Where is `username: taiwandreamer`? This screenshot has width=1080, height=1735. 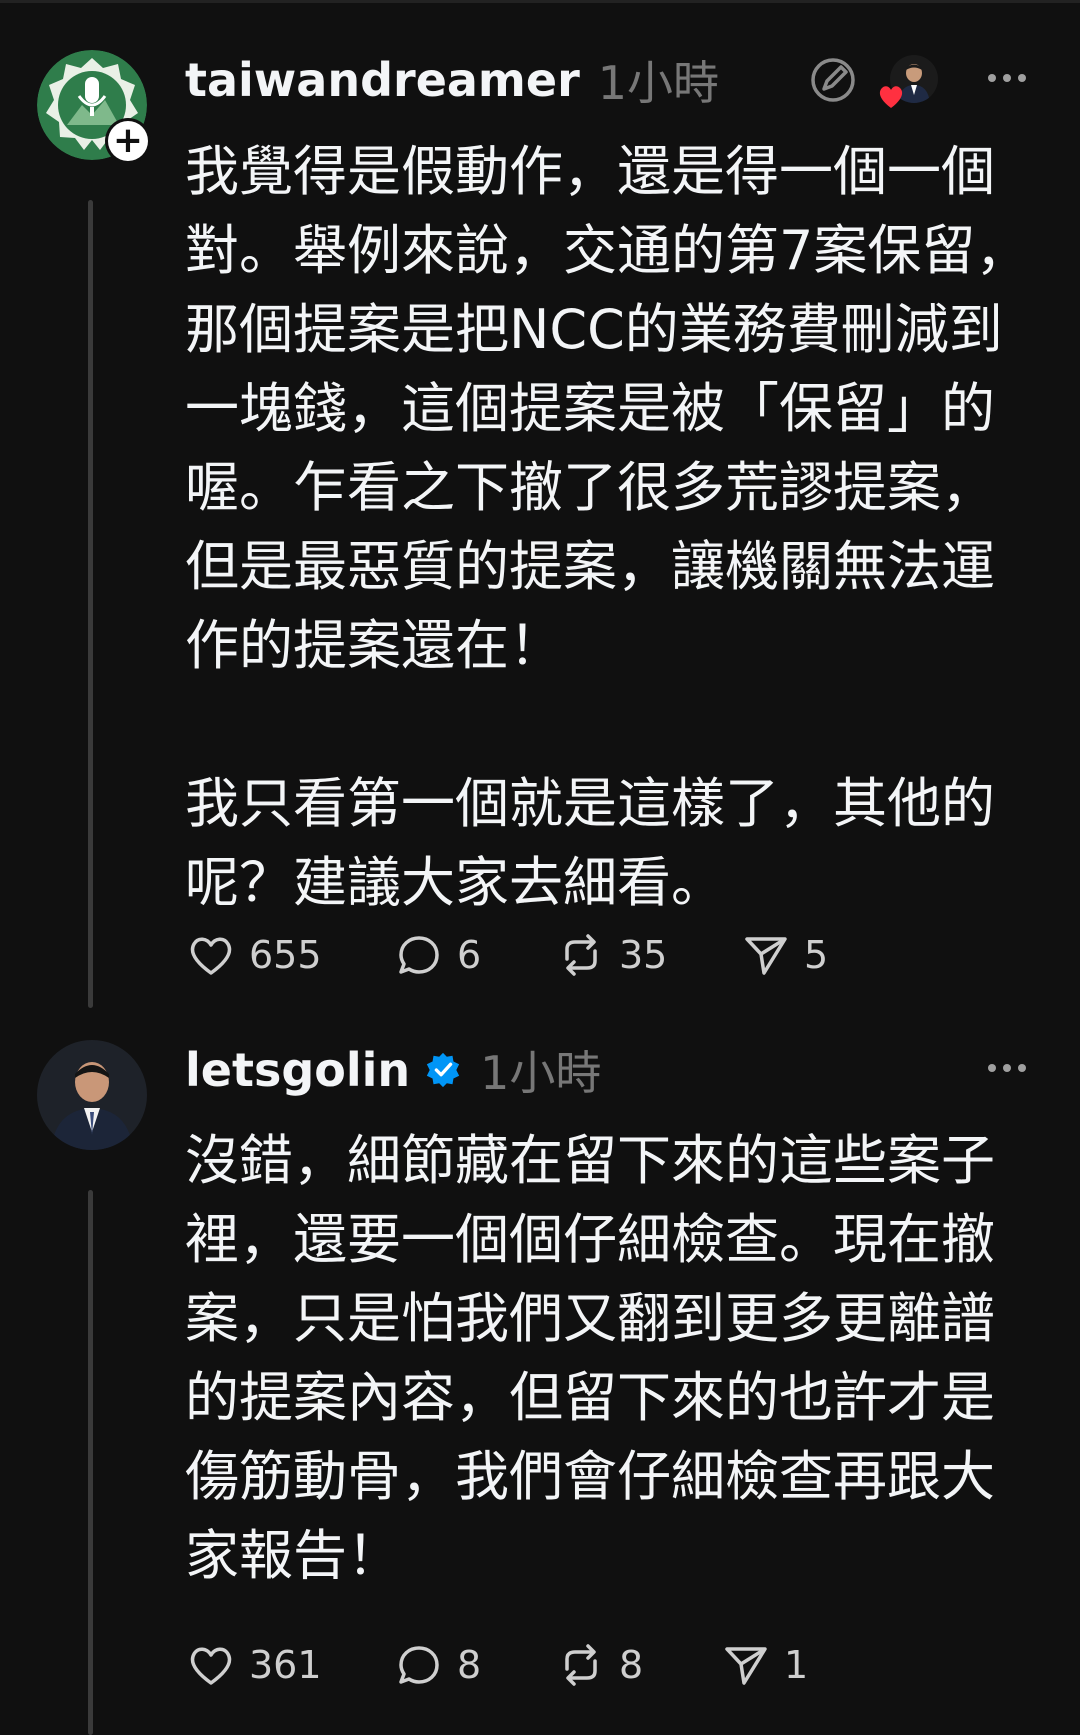
username: taiwandreamer is located at coordinates (382, 80).